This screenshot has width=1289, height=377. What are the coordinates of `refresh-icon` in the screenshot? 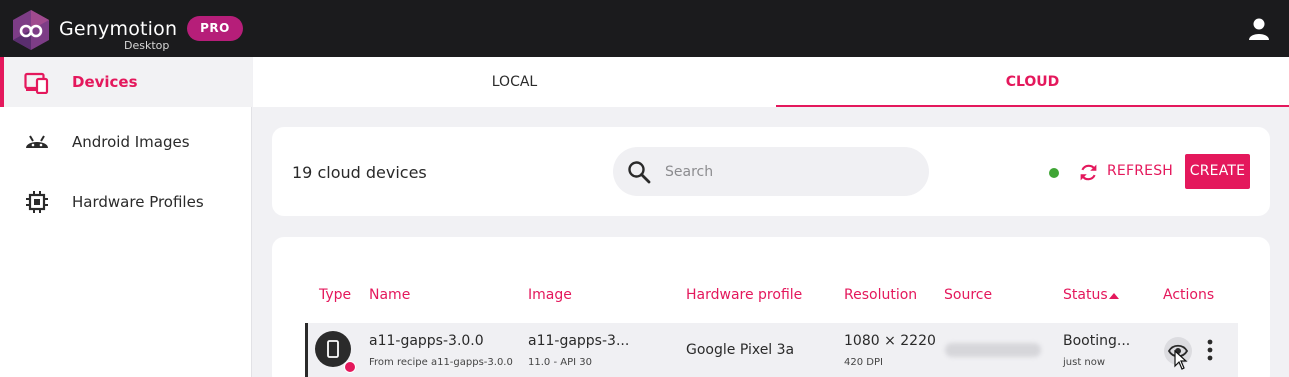 It's located at (1088, 172).